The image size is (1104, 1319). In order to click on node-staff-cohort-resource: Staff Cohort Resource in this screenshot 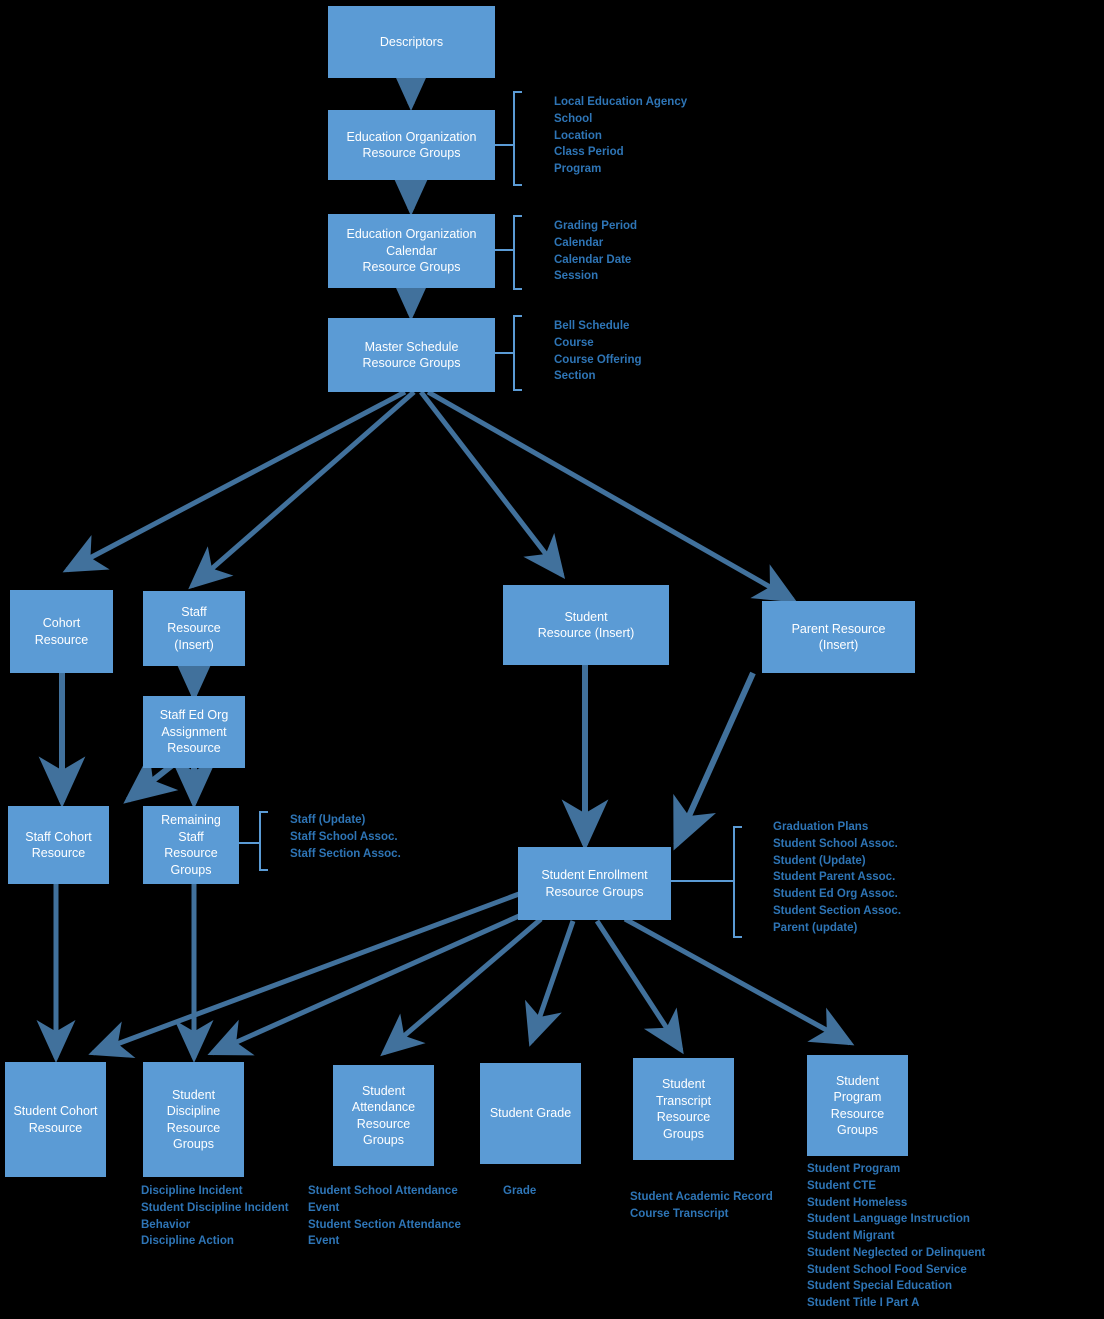, I will do `click(58, 845)`.